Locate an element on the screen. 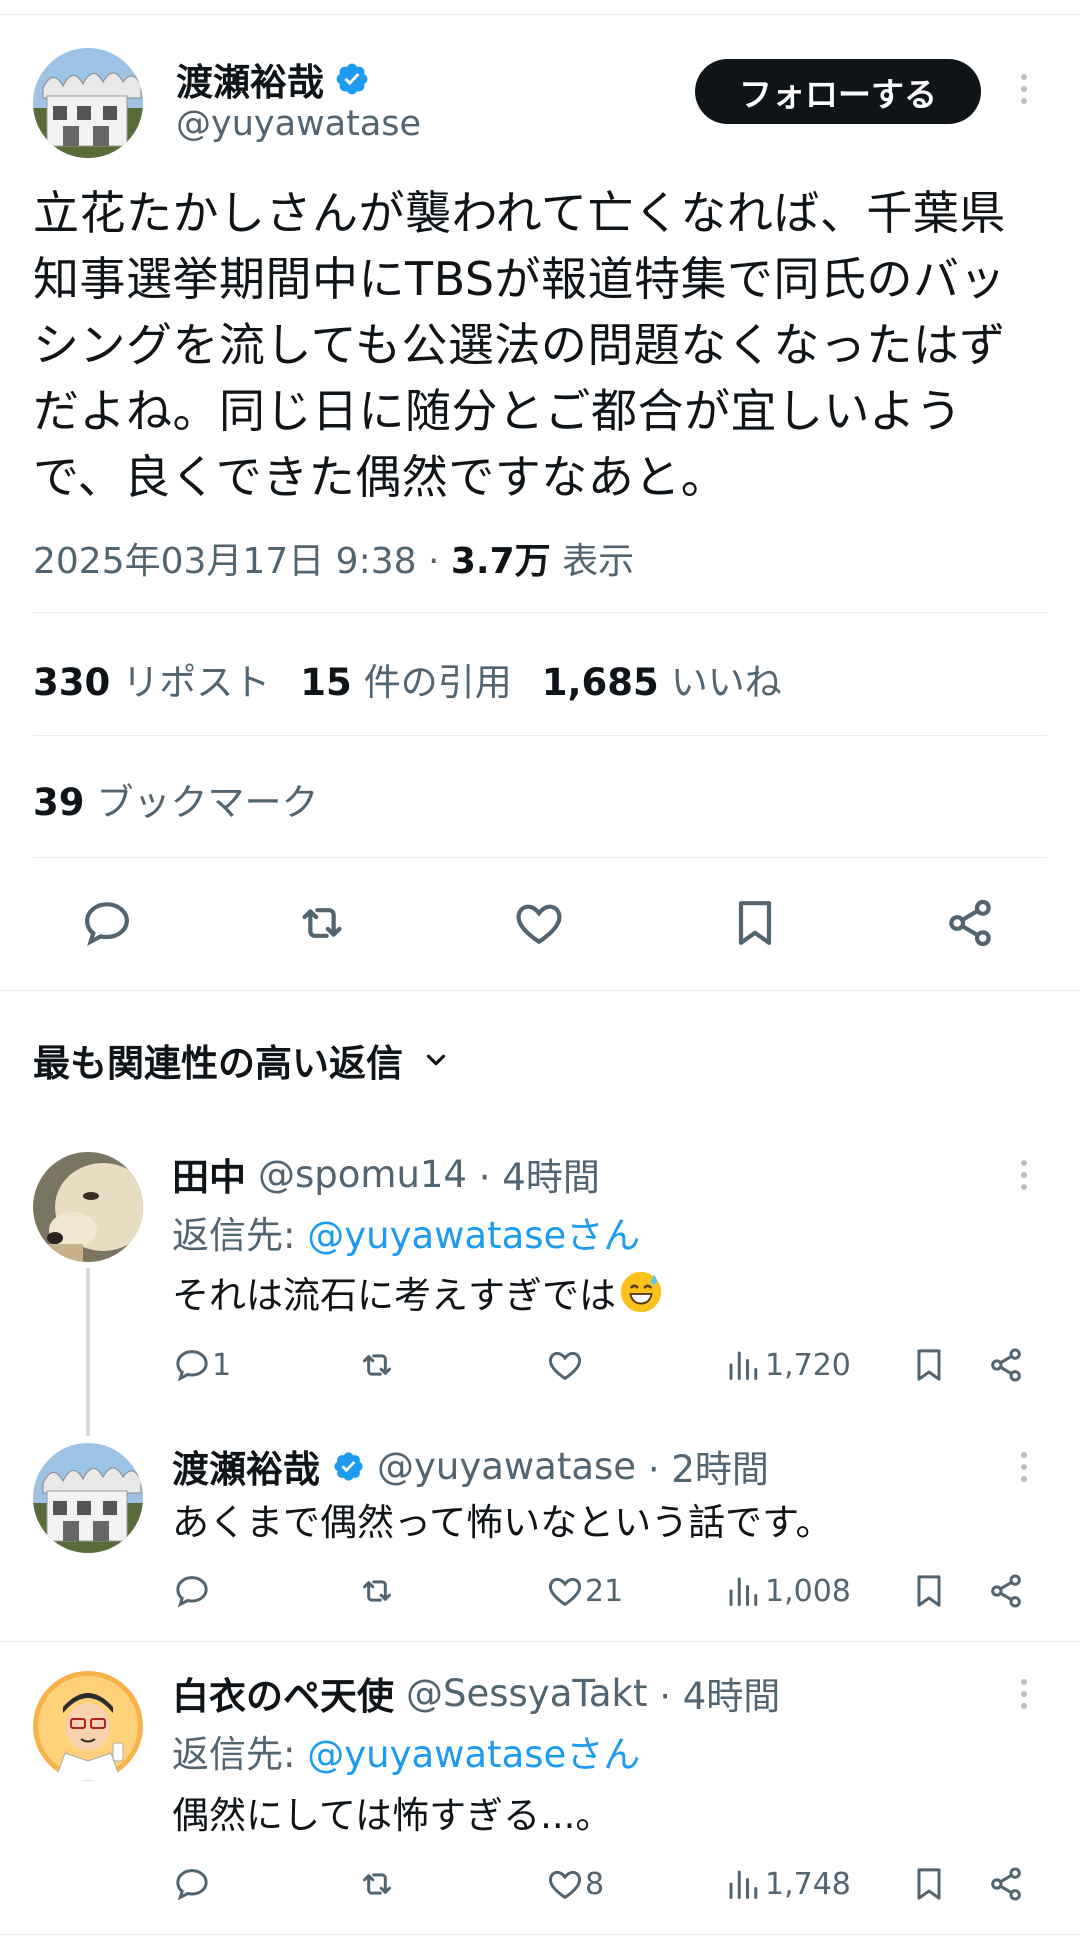 This screenshot has height=1939, width=1080. reply-author-handle: @spomu14 is located at coordinates (362, 1174).